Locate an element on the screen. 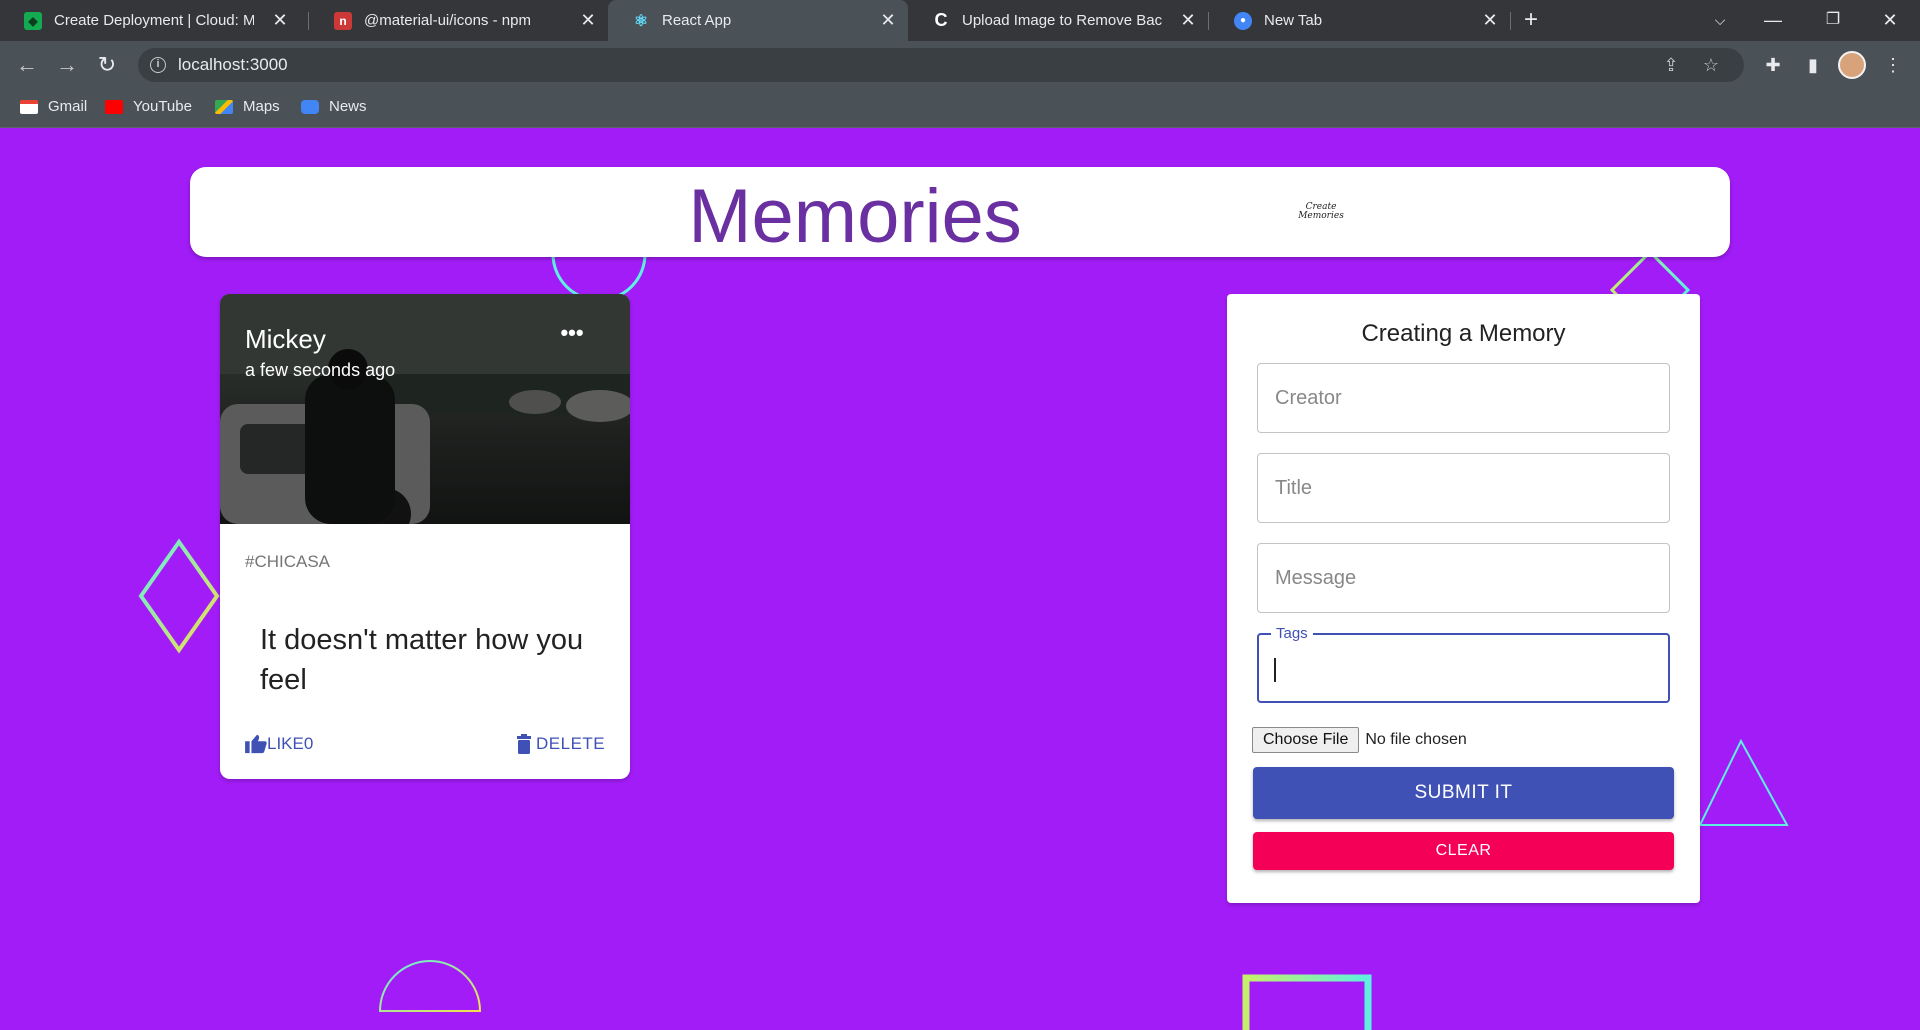 This screenshot has width=1920, height=1030. npm-icon: n is located at coordinates (343, 20).